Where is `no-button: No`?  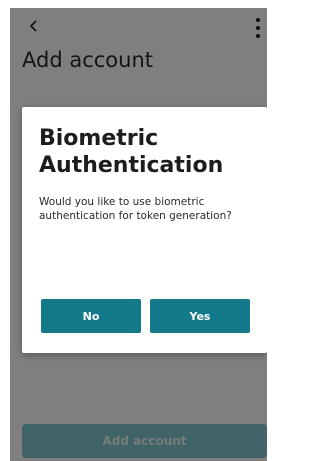
no-button: No is located at coordinates (91, 316).